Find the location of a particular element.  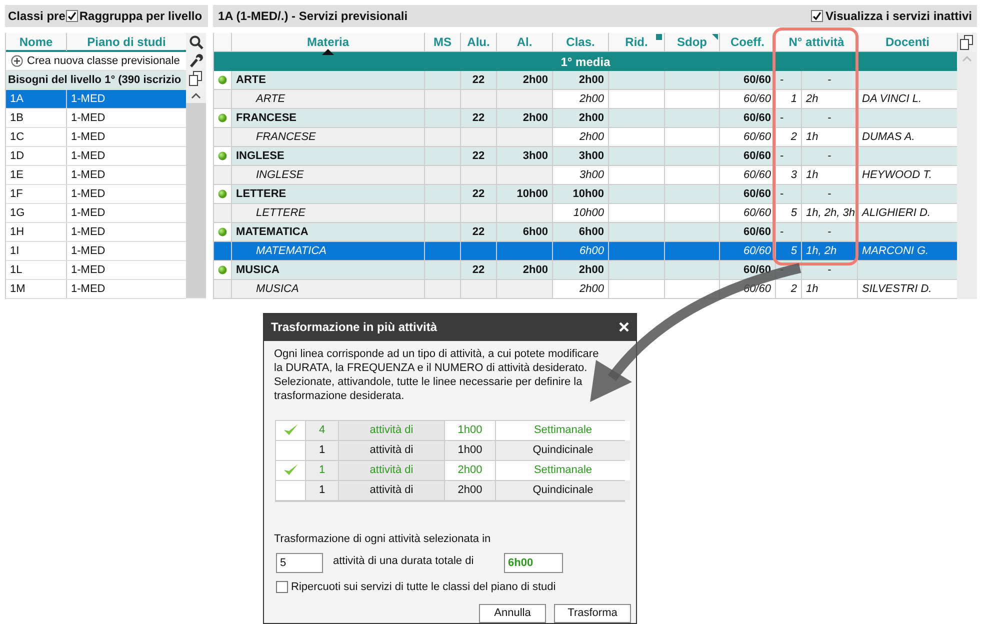

table-cell: 1G is located at coordinates (36, 213).